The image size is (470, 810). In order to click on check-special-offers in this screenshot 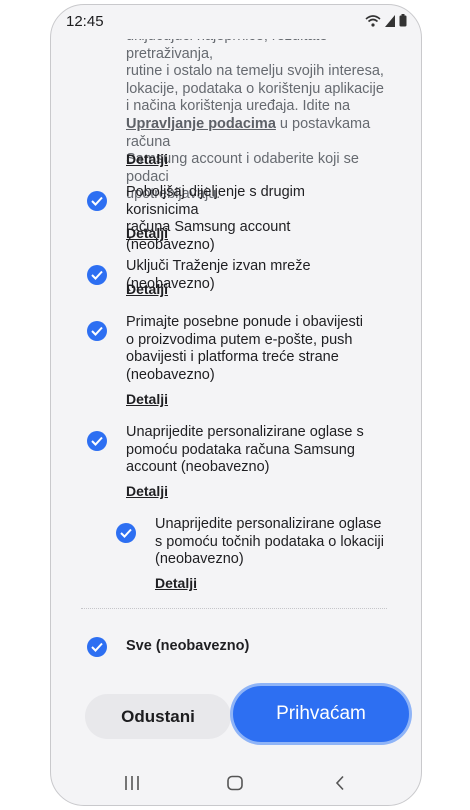, I will do `click(97, 331)`.